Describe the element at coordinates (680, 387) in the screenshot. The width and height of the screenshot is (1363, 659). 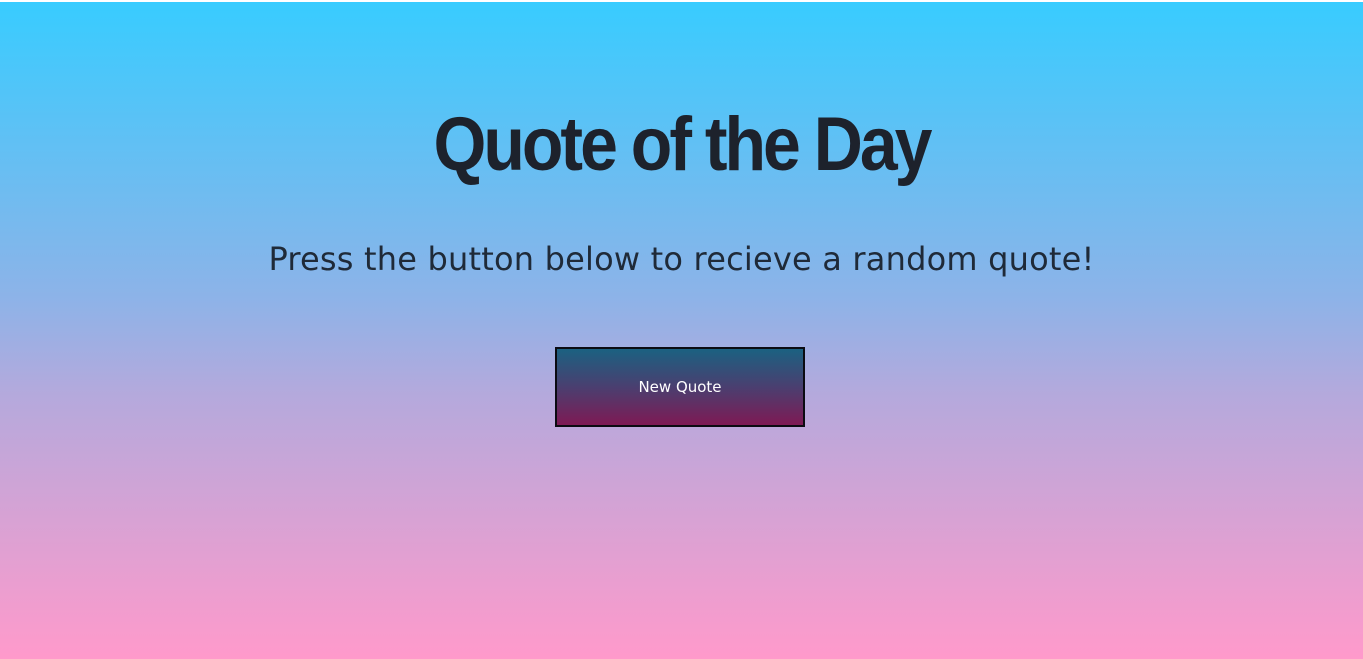
I see `new-quote-button: New Quote` at that location.